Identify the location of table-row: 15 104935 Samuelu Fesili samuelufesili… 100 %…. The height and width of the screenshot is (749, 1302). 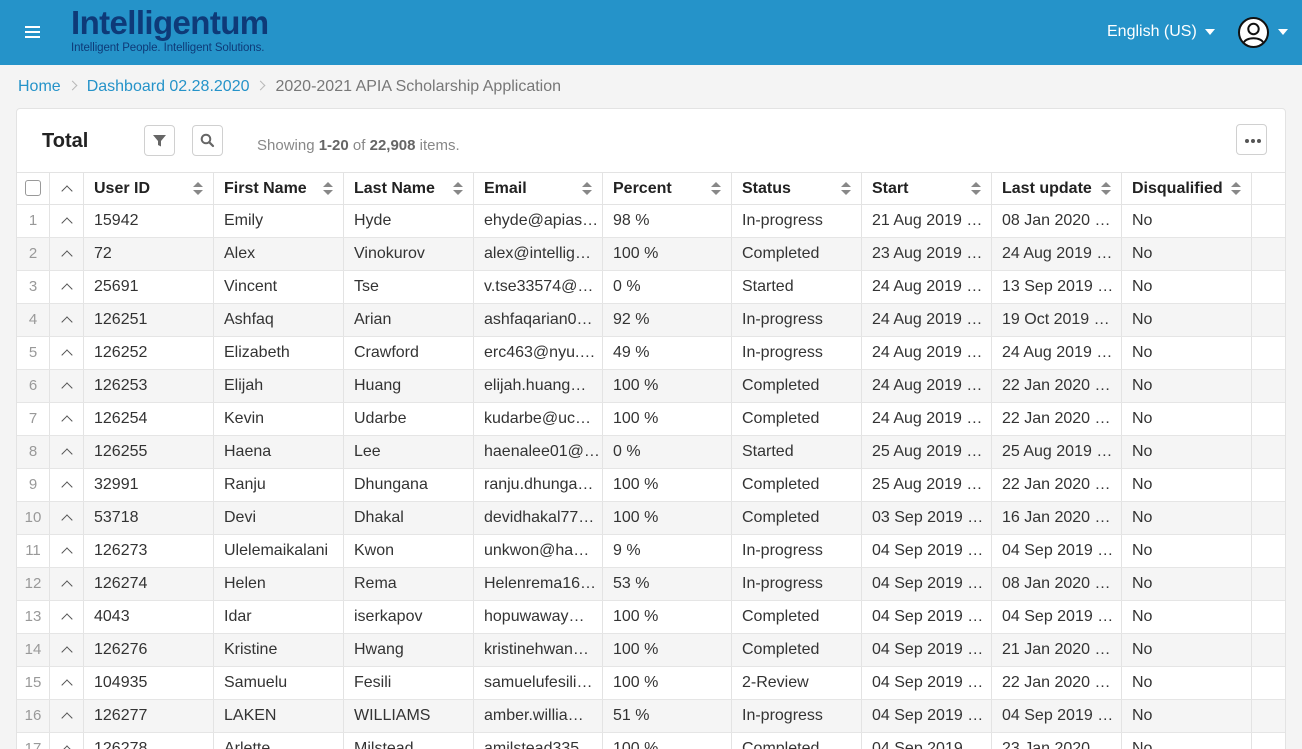
(651, 683).